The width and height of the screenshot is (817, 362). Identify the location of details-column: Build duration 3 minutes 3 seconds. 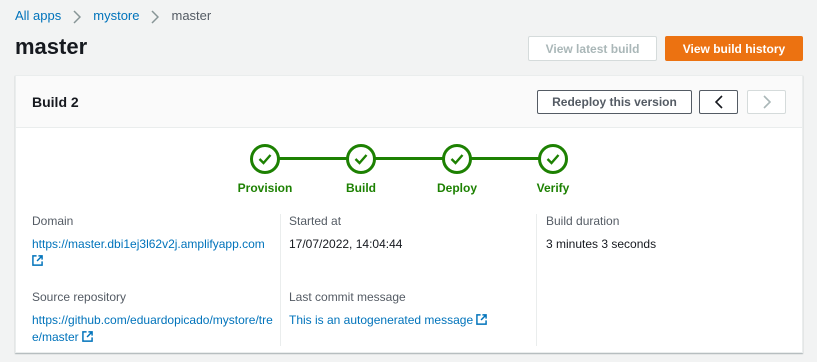
(662, 280).